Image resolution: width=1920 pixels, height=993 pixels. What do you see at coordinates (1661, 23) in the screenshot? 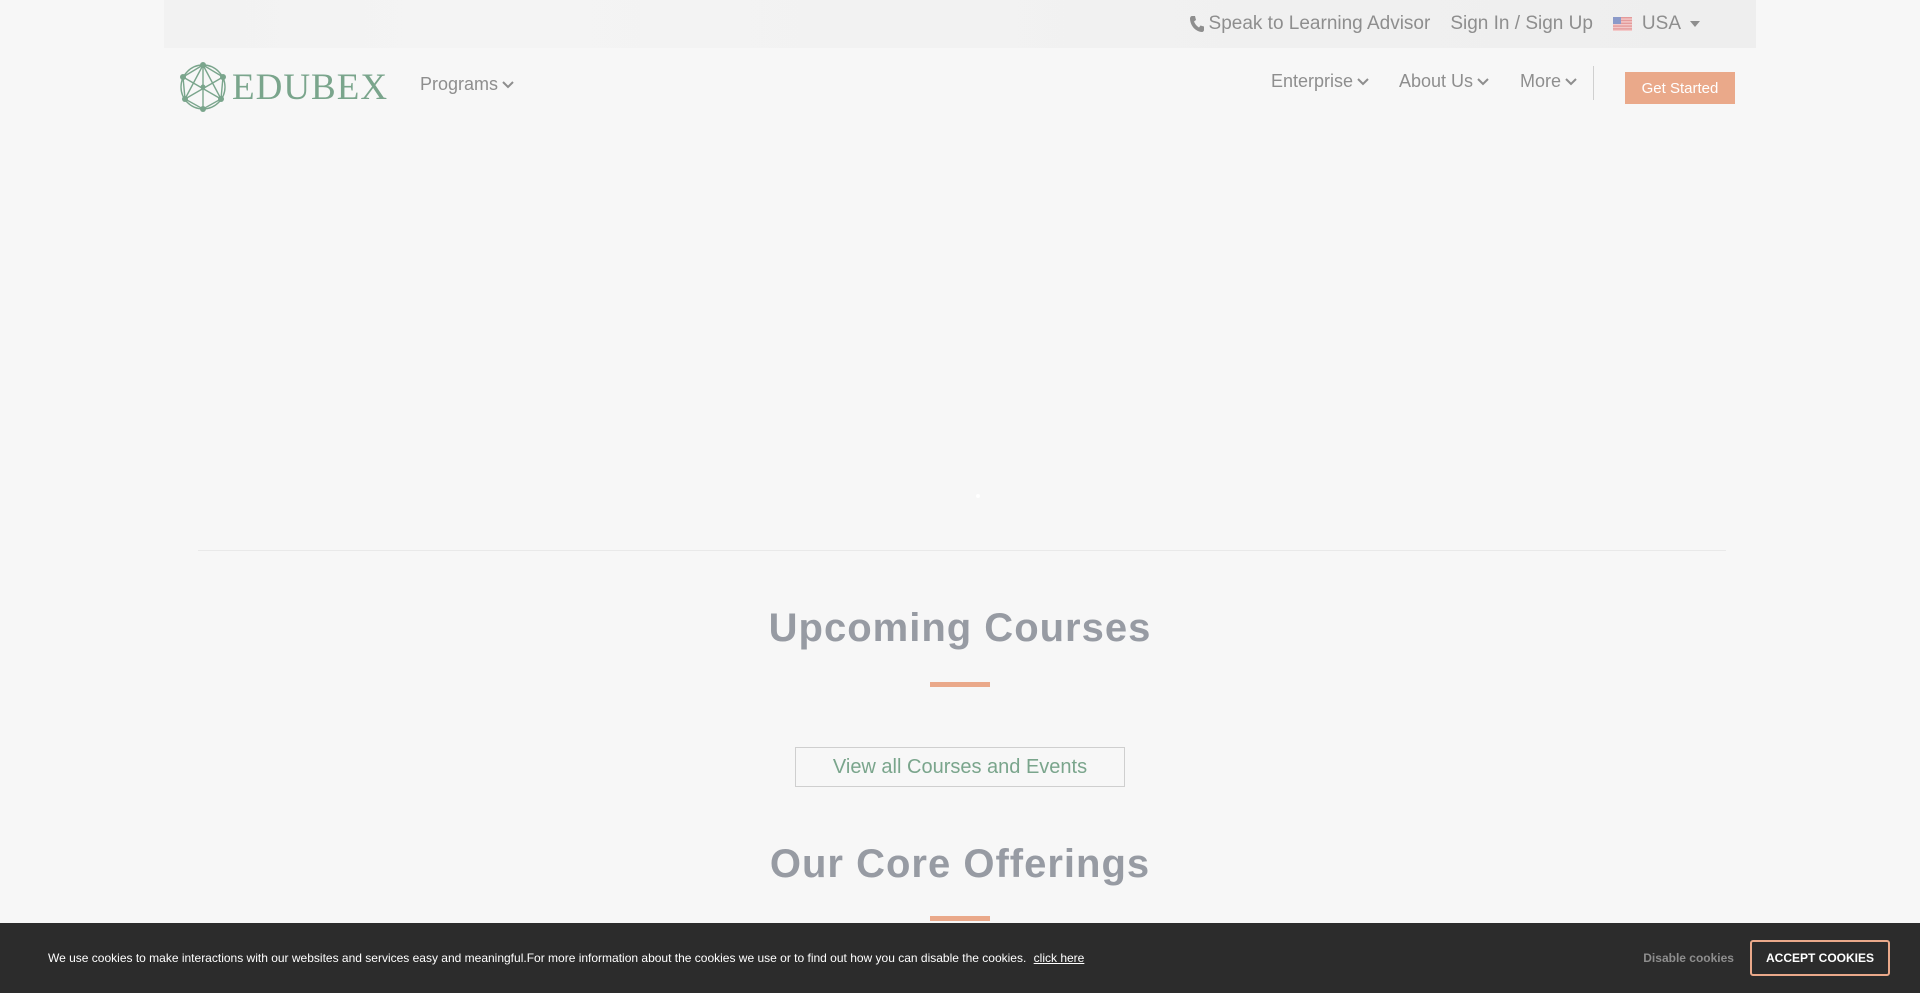
I see `country-label: USA` at bounding box center [1661, 23].